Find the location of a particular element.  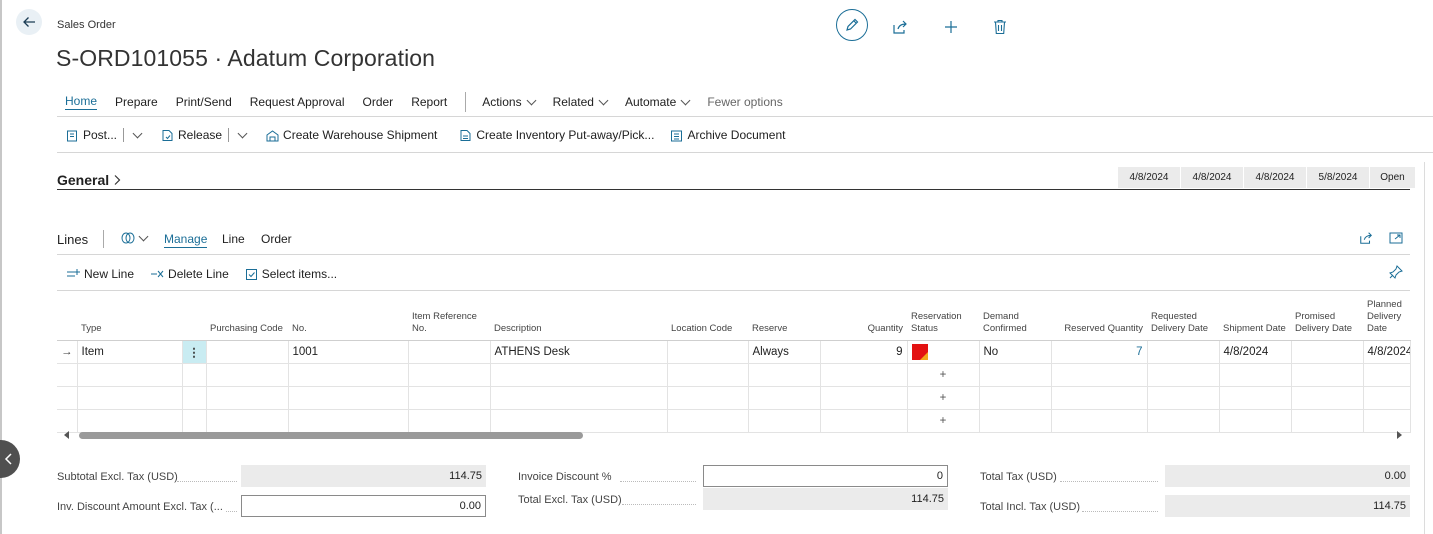

col-type: Type is located at coordinates (129, 316).